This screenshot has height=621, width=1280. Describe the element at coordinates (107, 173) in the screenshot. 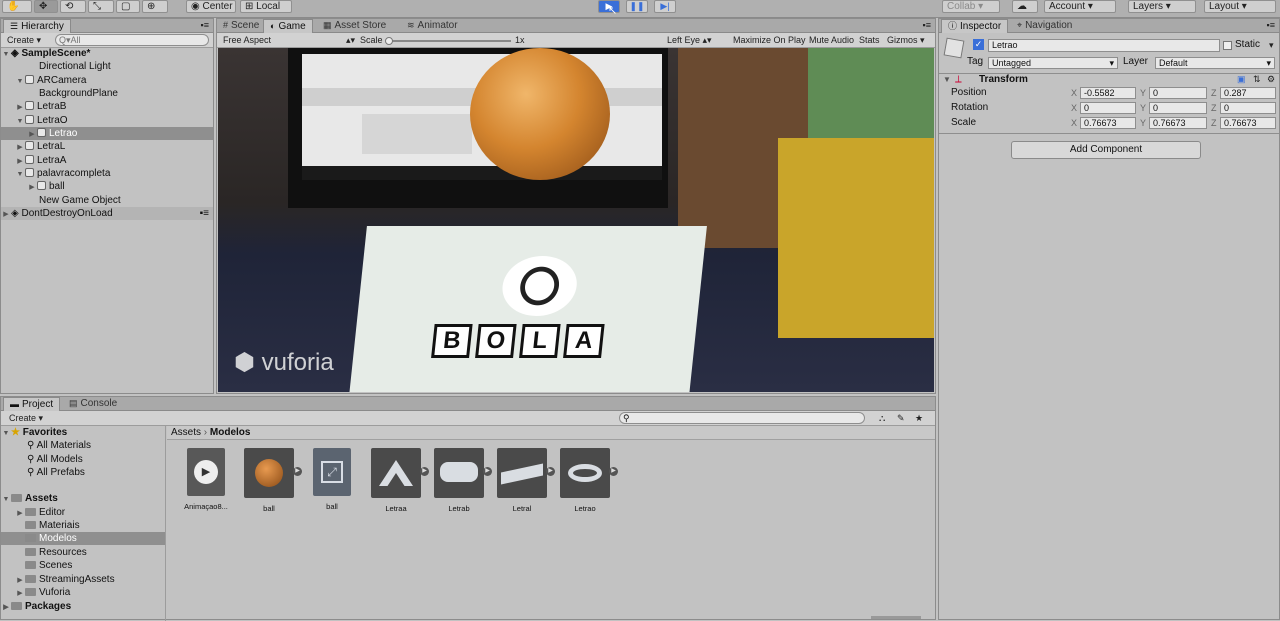

I see `hierarchy-item: ▼ palavracompleta` at that location.